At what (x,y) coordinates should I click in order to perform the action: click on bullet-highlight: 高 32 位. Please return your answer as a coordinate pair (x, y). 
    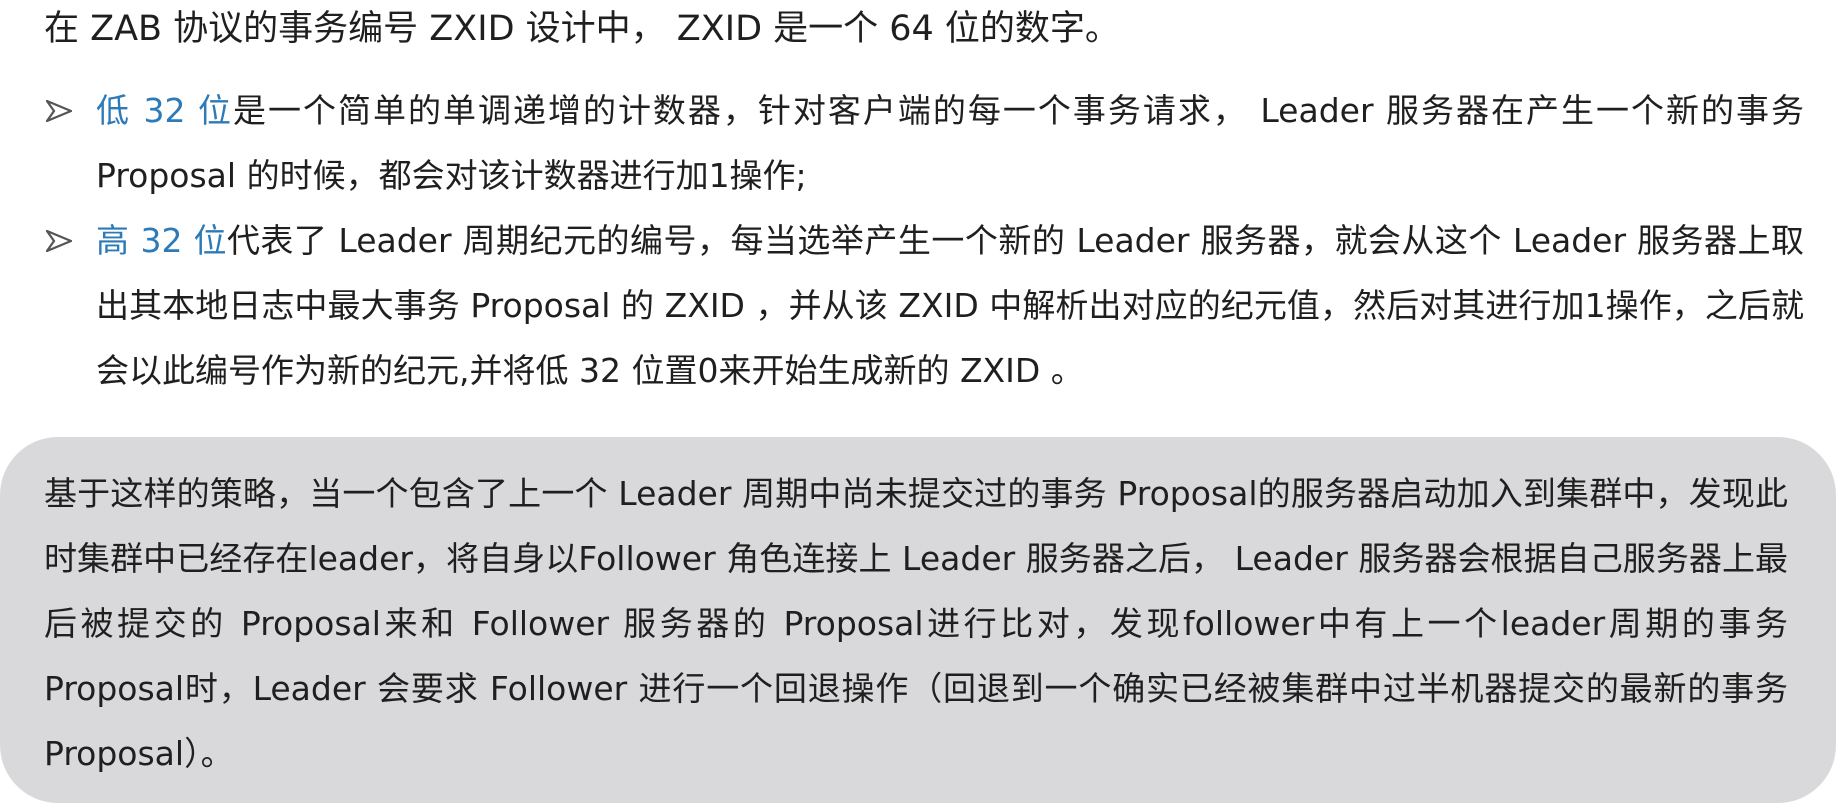
    Looking at the image, I should click on (161, 240).